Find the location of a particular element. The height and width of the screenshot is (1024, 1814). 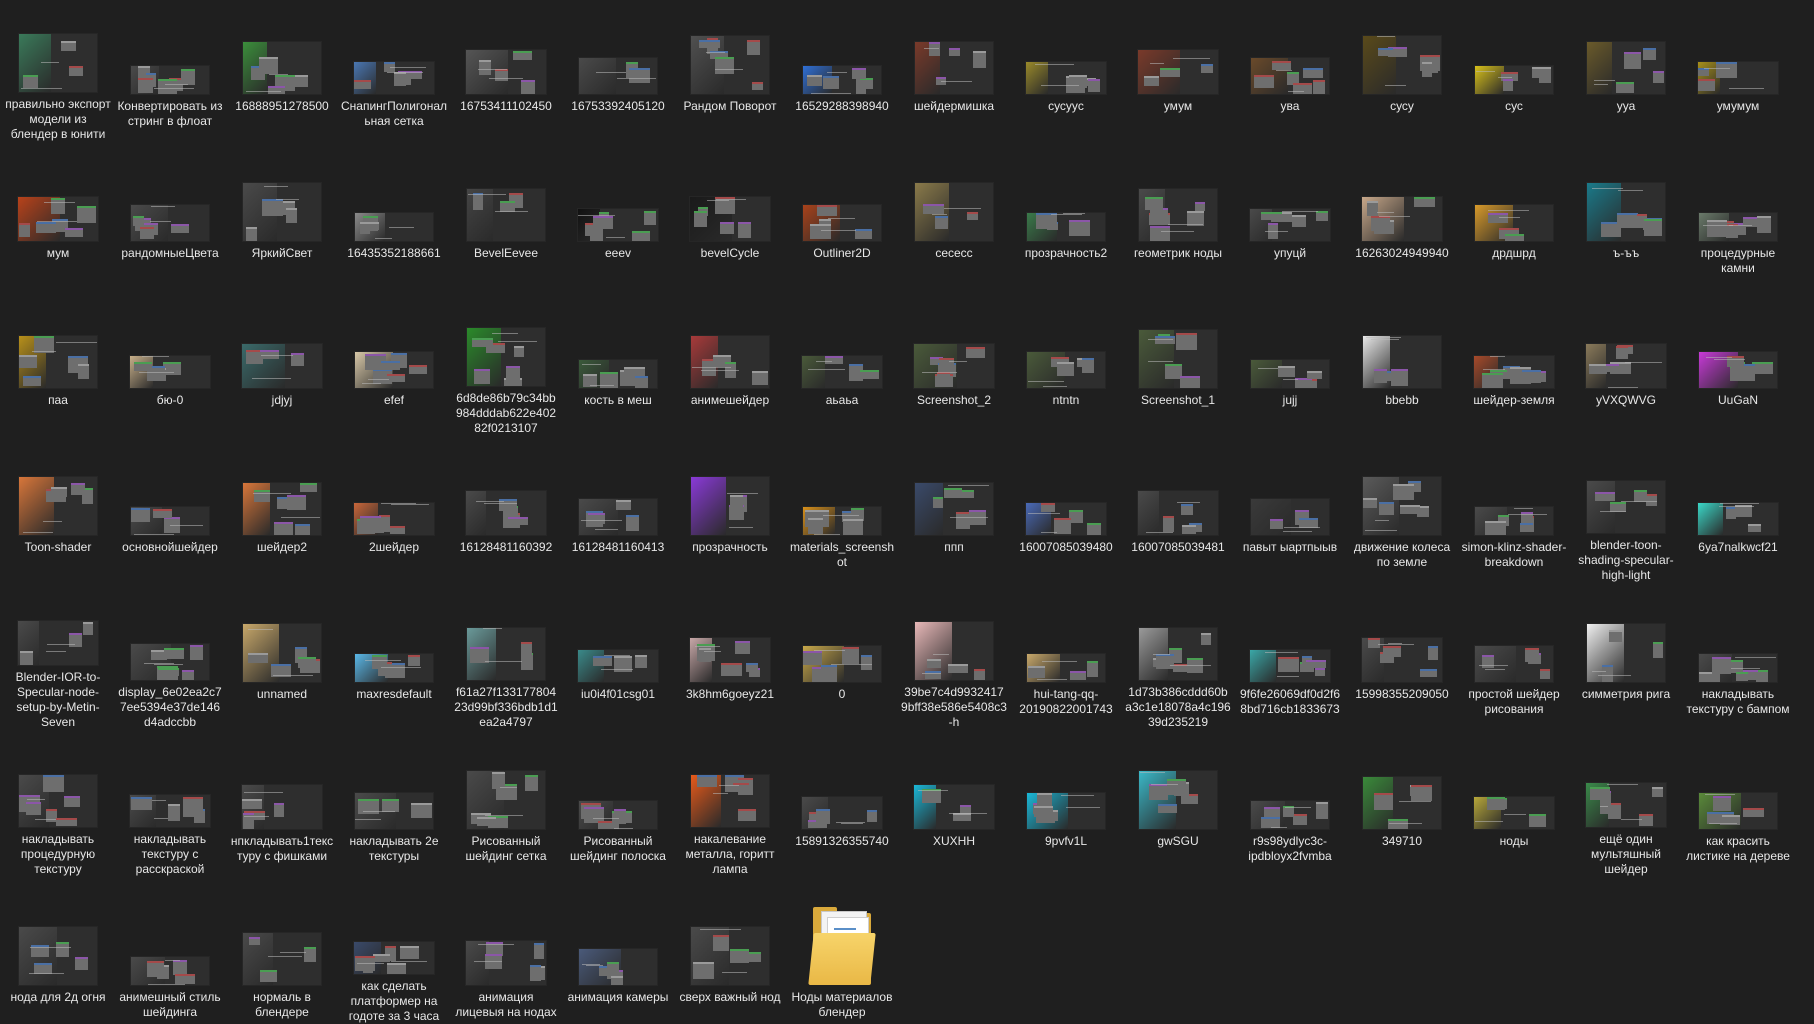

file-item: нода для 2д огня is located at coordinates (58, 960).